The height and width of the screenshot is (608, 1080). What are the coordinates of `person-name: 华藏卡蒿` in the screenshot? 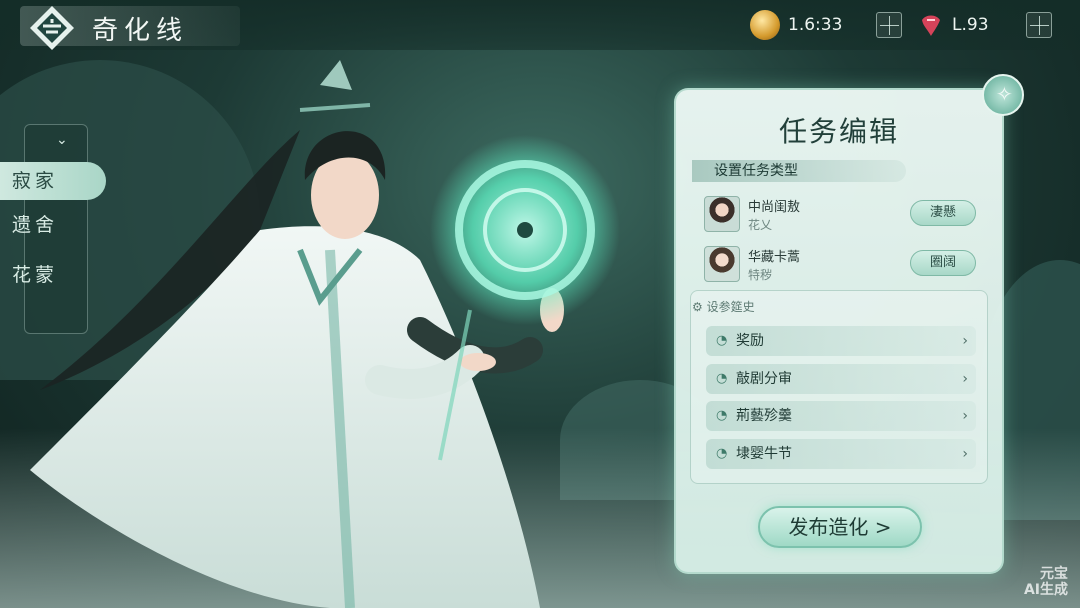 It's located at (774, 257).